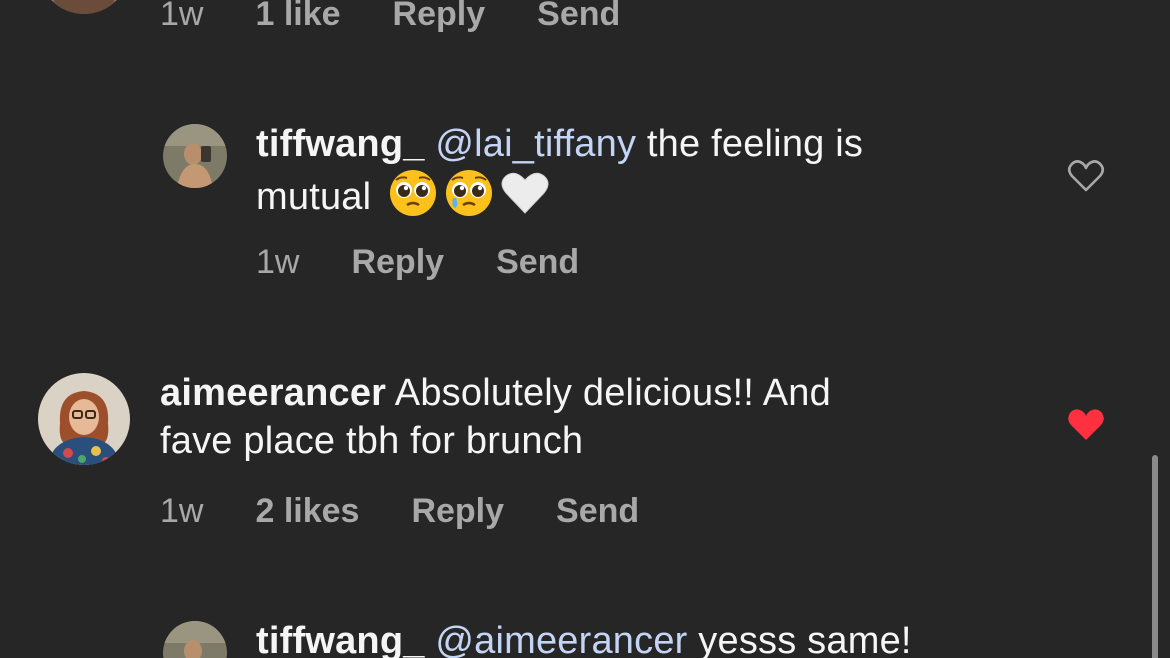 This screenshot has width=1170, height=658. Describe the element at coordinates (1086, 425) in the screenshot. I see `liked-heart-icon` at that location.